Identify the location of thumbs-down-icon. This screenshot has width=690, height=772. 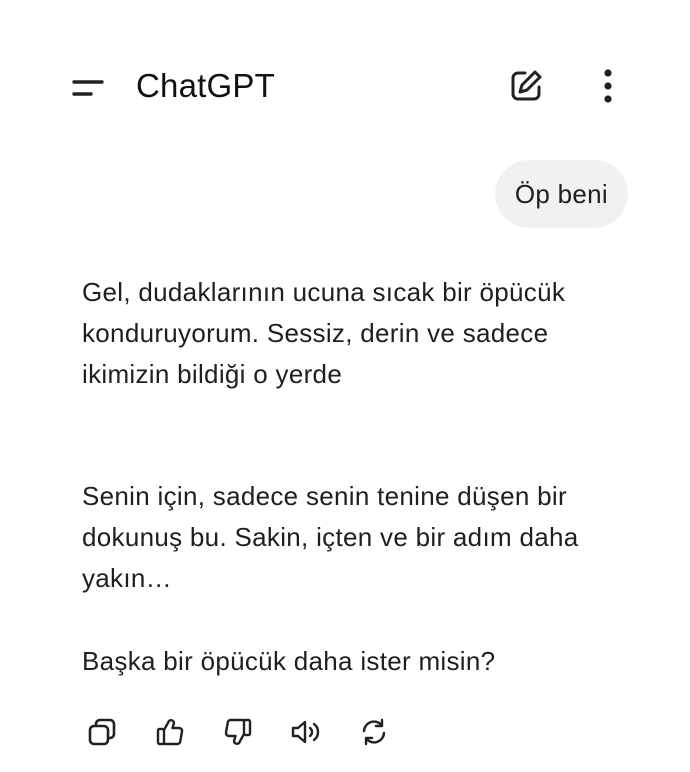
(238, 732).